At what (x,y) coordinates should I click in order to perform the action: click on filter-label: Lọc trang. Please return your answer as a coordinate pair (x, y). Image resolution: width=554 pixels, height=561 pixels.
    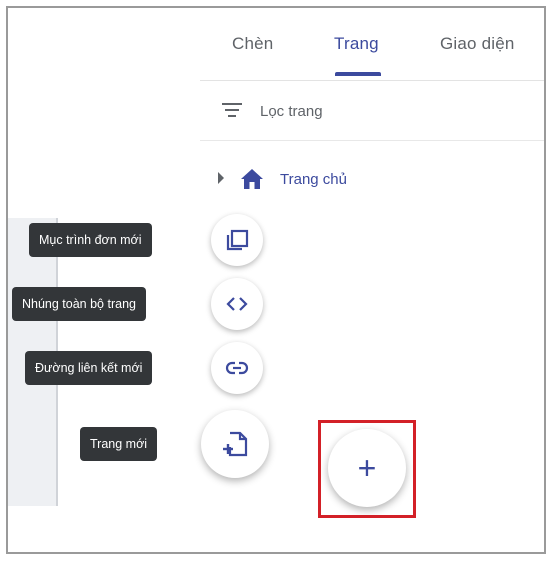
    Looking at the image, I should click on (291, 111).